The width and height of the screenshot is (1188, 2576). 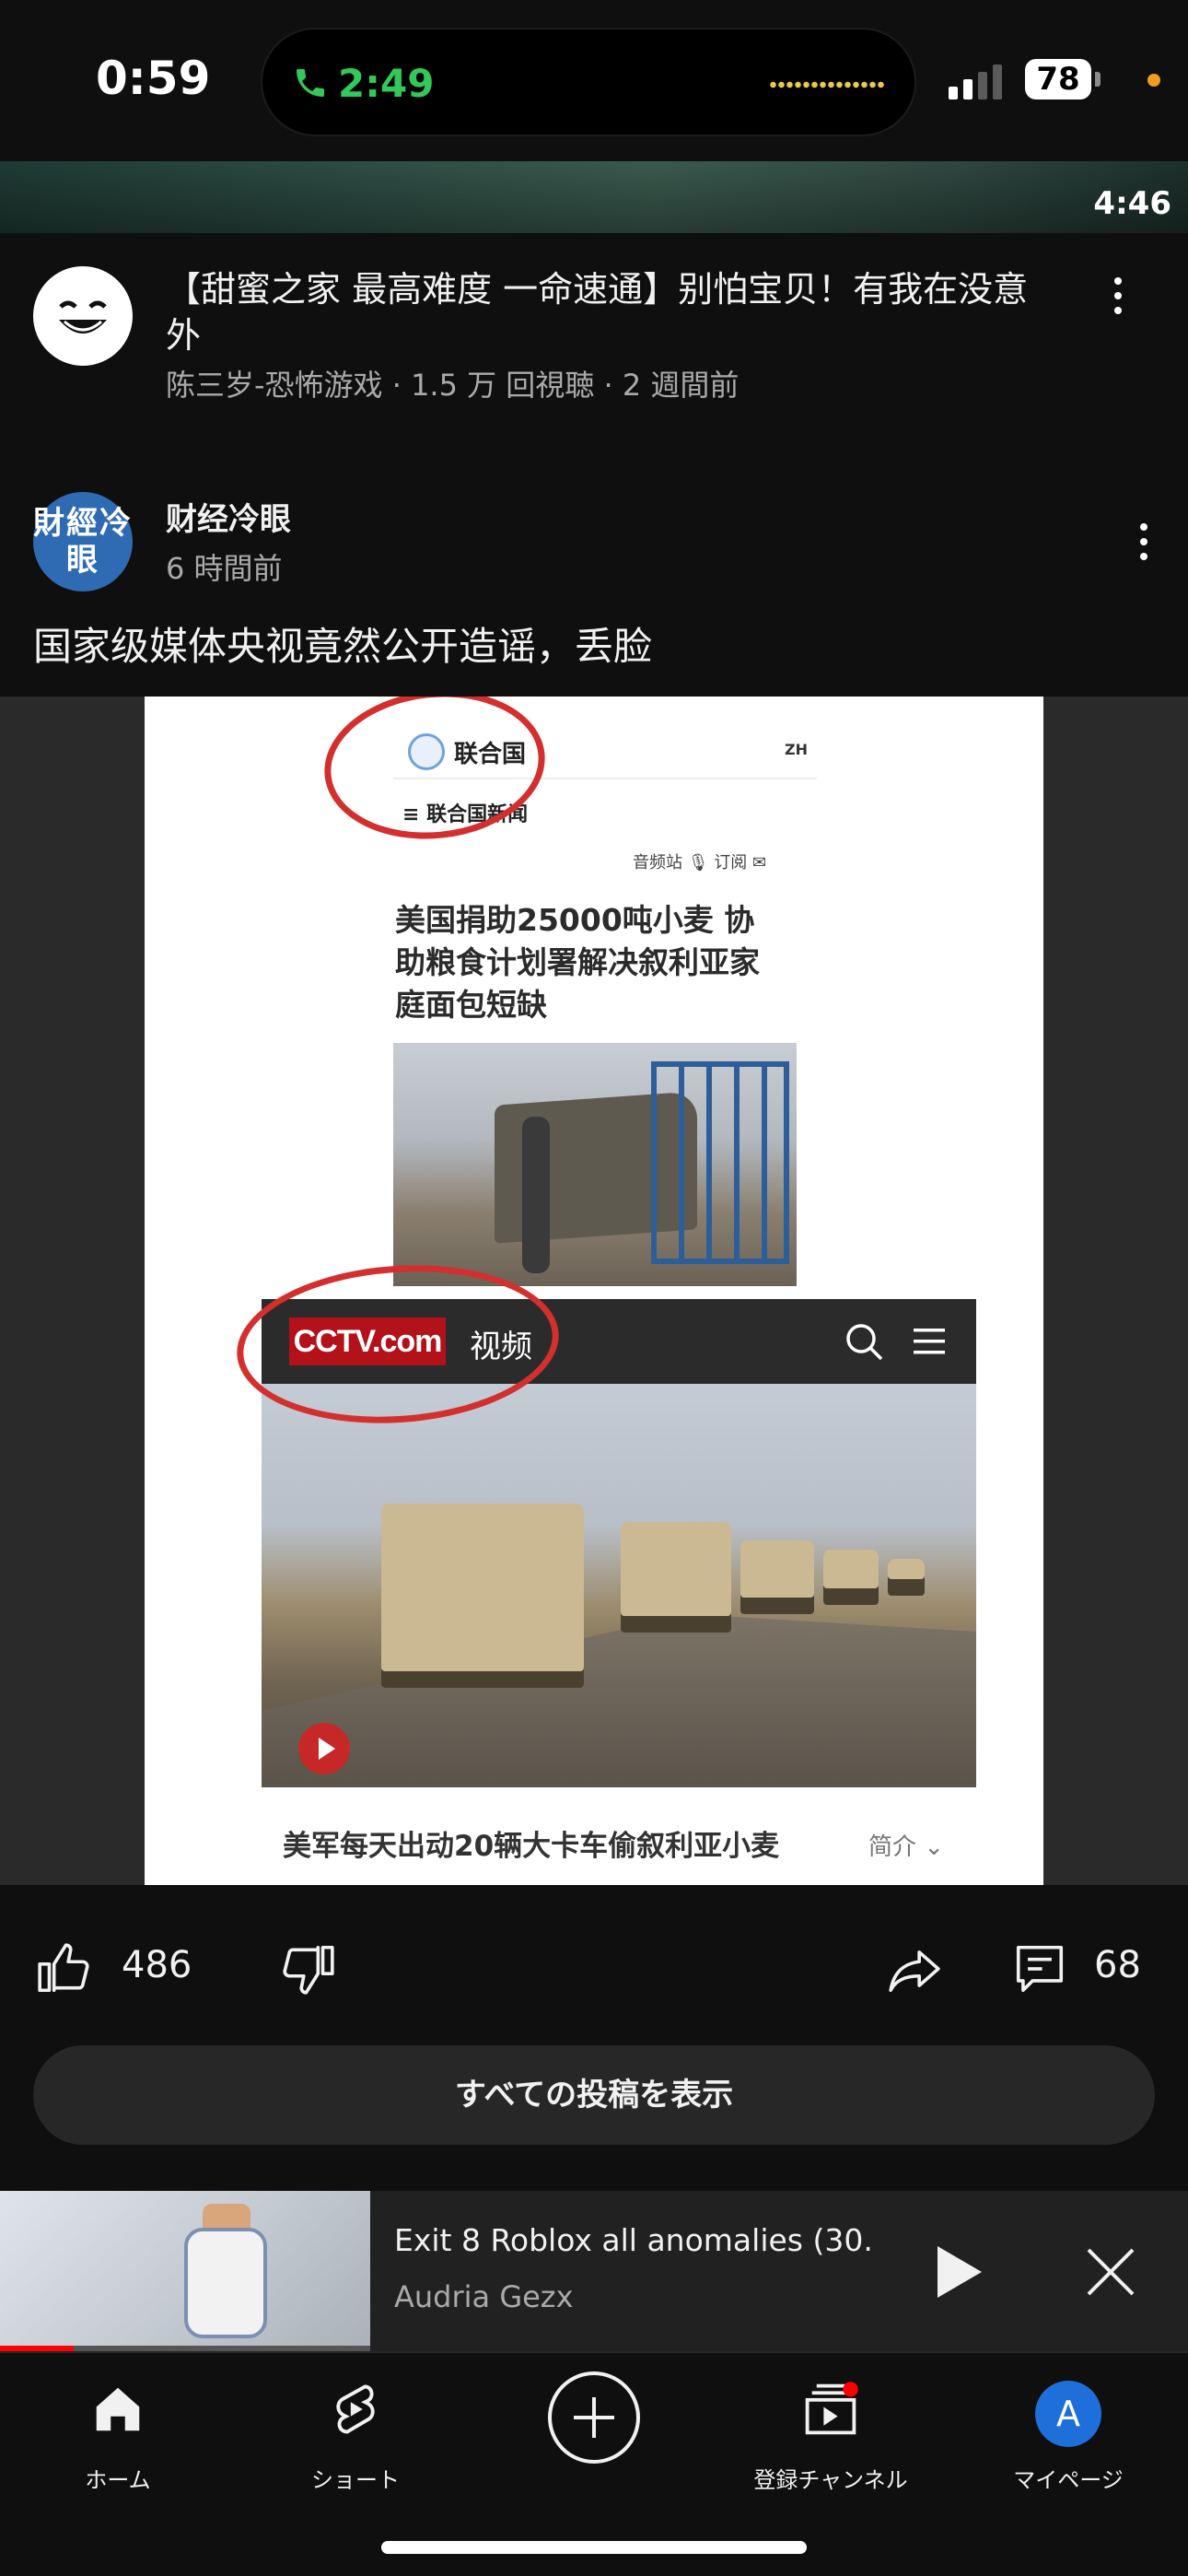 What do you see at coordinates (594, 2417) in the screenshot?
I see `create-plus-icon` at bounding box center [594, 2417].